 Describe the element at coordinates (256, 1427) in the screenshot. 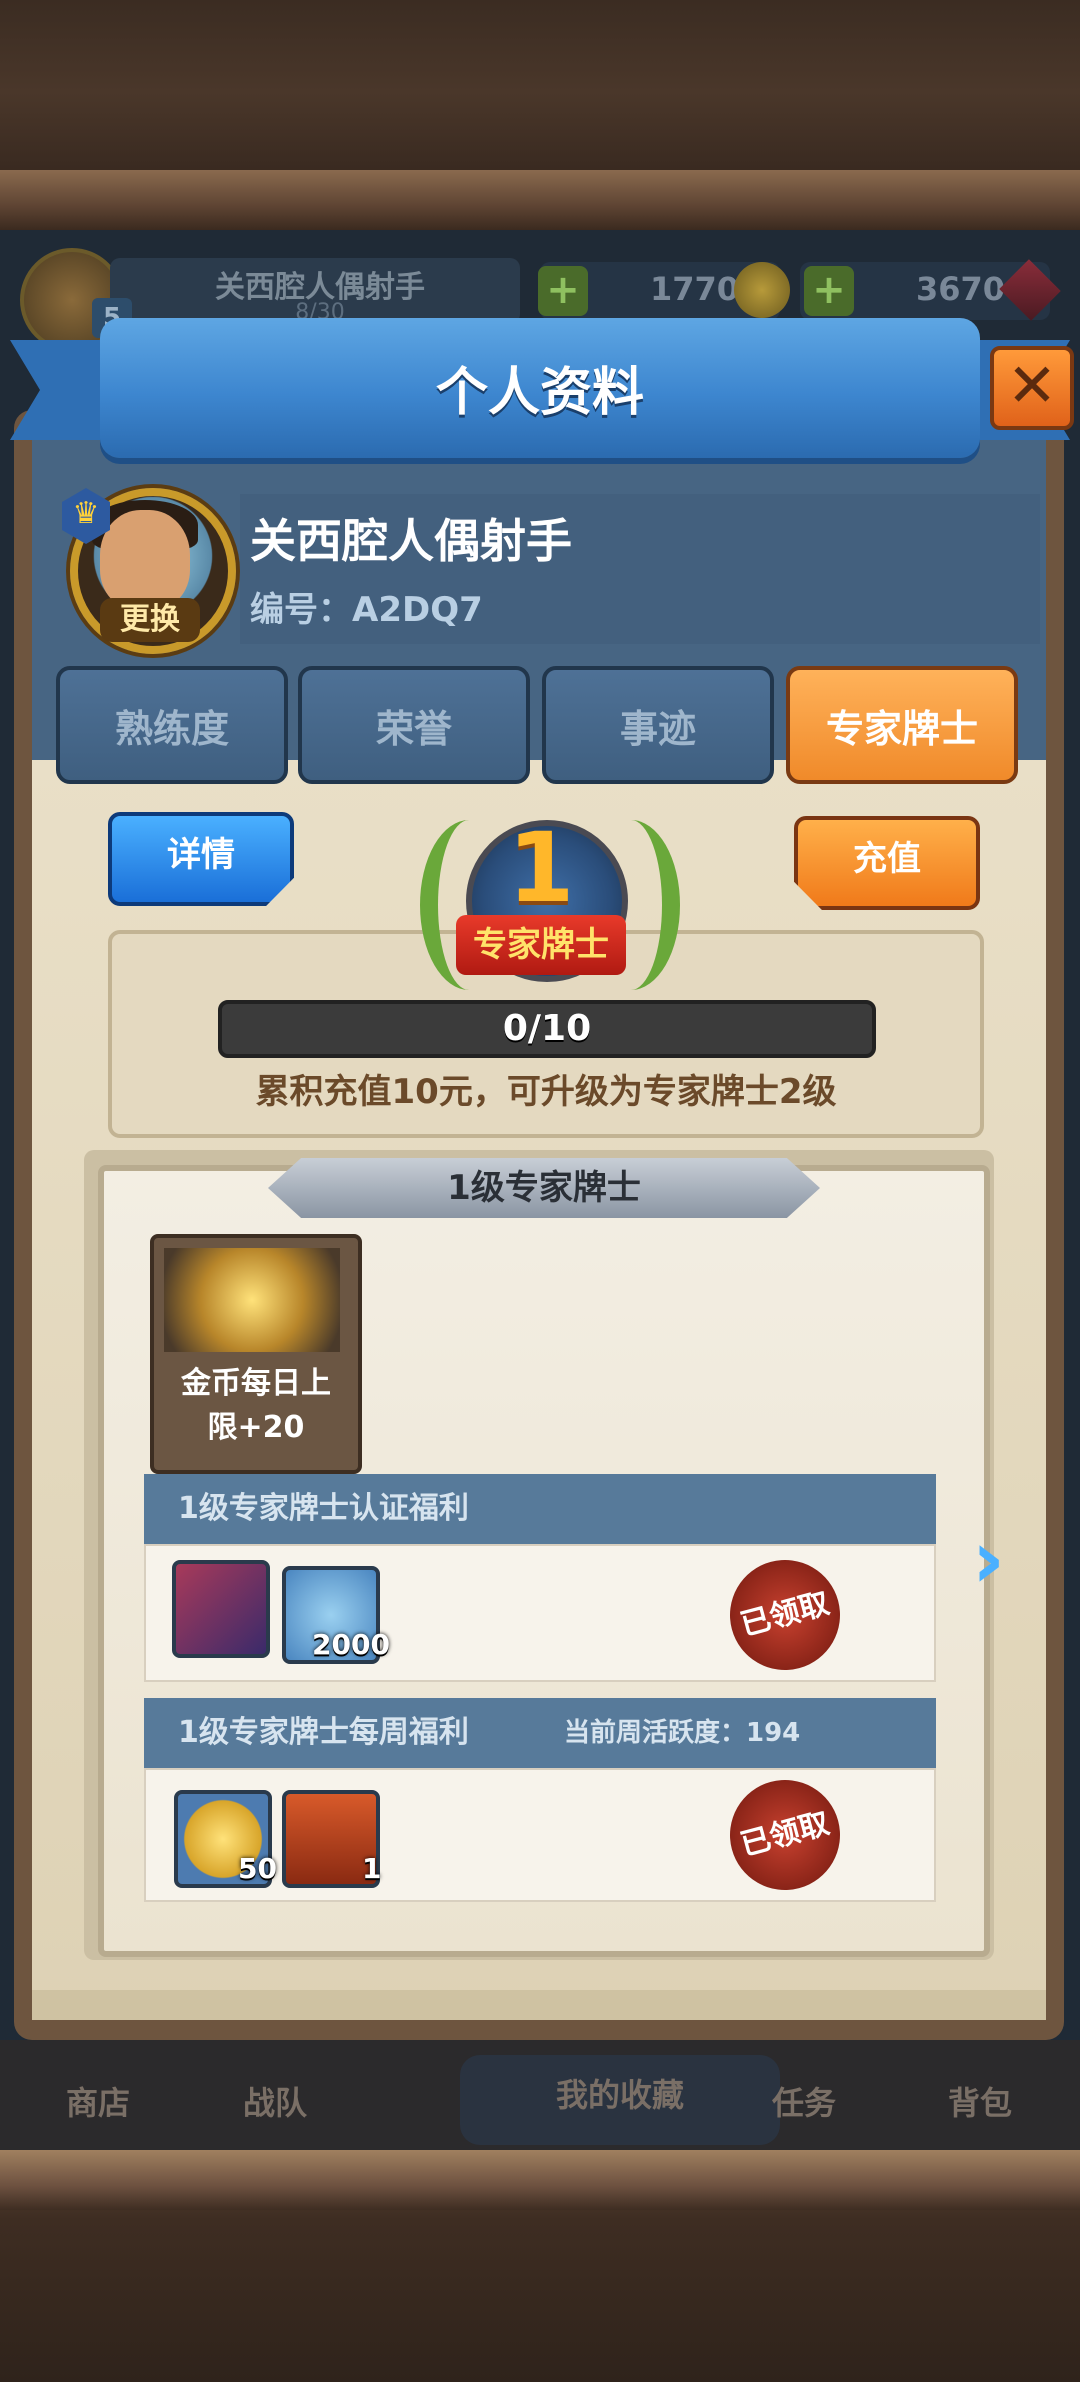

I see `perk-label-line2: 限+20` at that location.